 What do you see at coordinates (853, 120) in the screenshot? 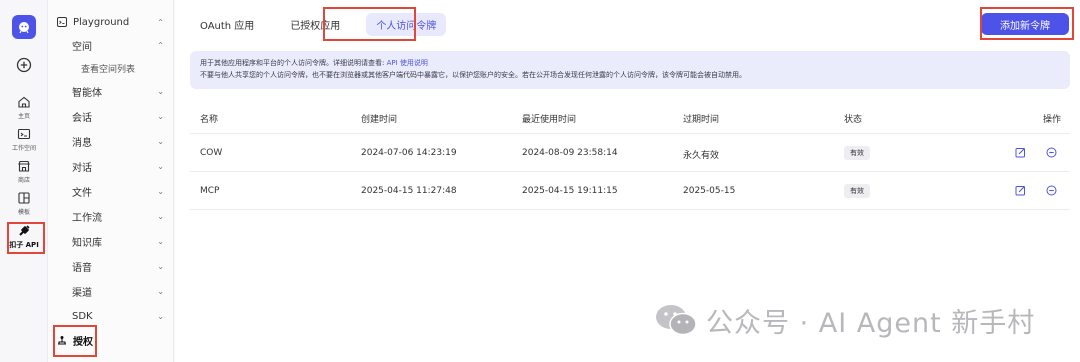
I see `col-status: 状态` at bounding box center [853, 120].